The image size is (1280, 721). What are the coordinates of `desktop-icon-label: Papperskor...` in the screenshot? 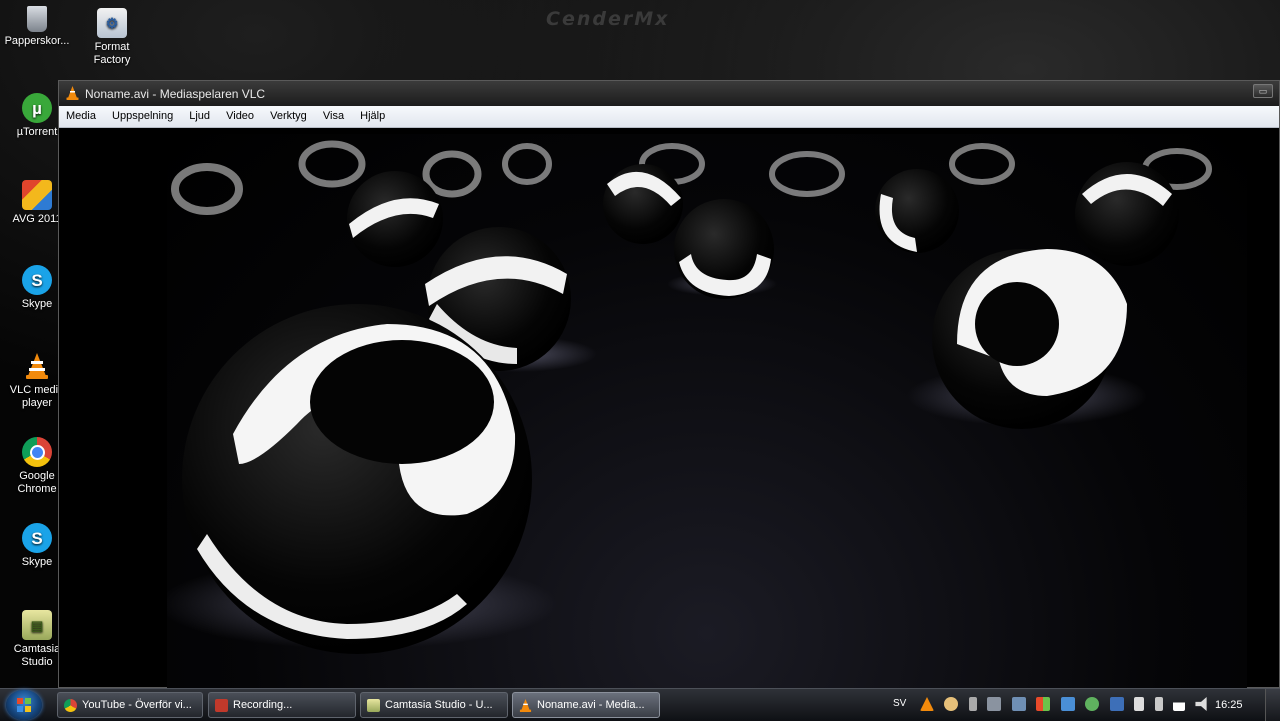 It's located at (37, 41).